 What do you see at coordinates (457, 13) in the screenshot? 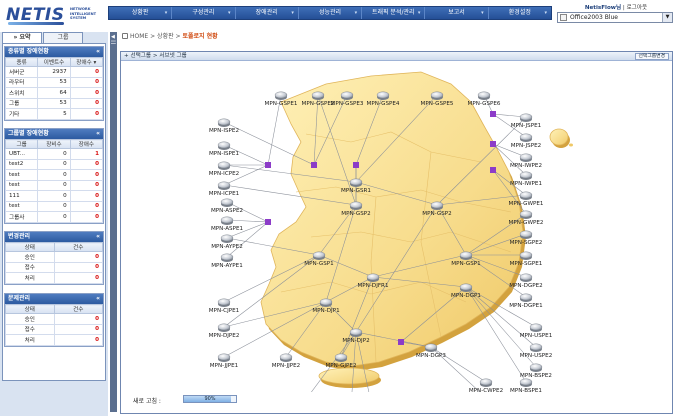
I see `menu-report: 보고서 ▾` at bounding box center [457, 13].